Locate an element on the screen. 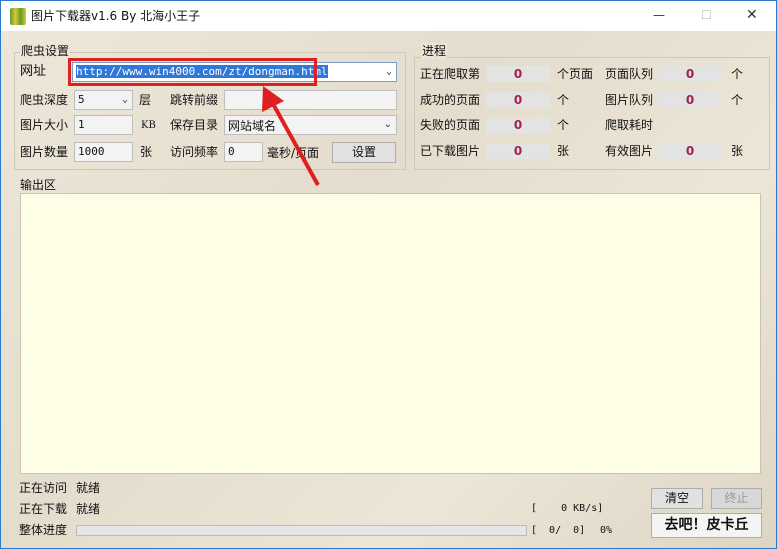  percent-text: 0% is located at coordinates (606, 530).